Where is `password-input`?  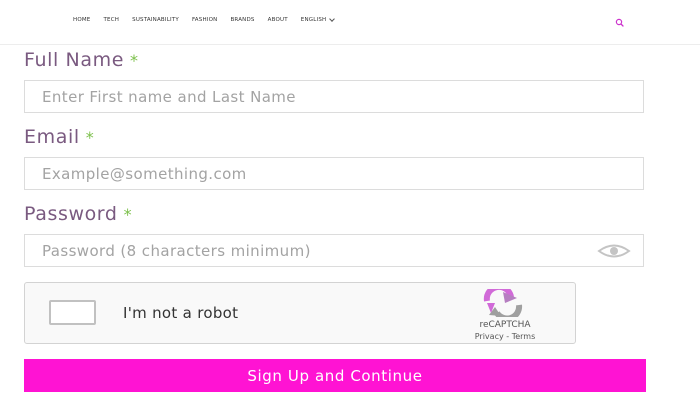 password-input is located at coordinates (334, 250).